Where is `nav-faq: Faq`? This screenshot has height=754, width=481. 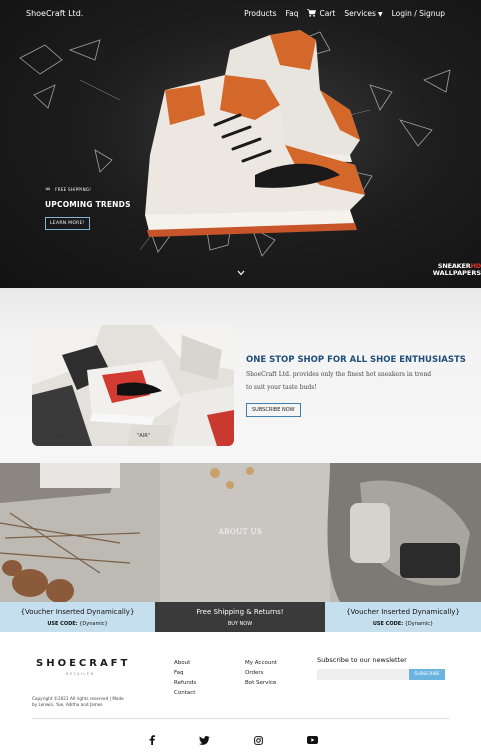
nav-faq: Faq is located at coordinates (291, 13).